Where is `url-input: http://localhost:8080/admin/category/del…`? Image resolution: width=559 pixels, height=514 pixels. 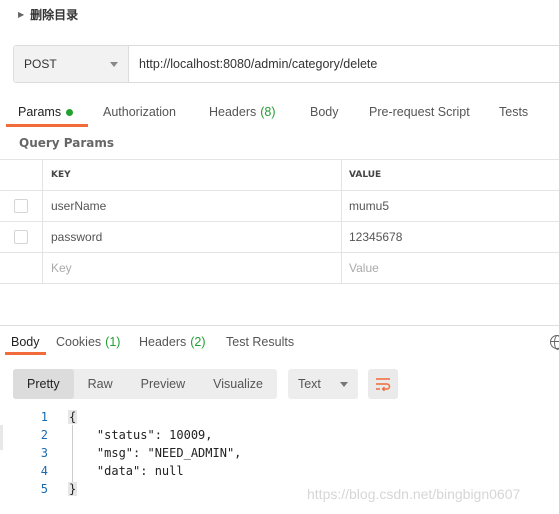
url-input: http://localhost:8080/admin/category/del… is located at coordinates (344, 64).